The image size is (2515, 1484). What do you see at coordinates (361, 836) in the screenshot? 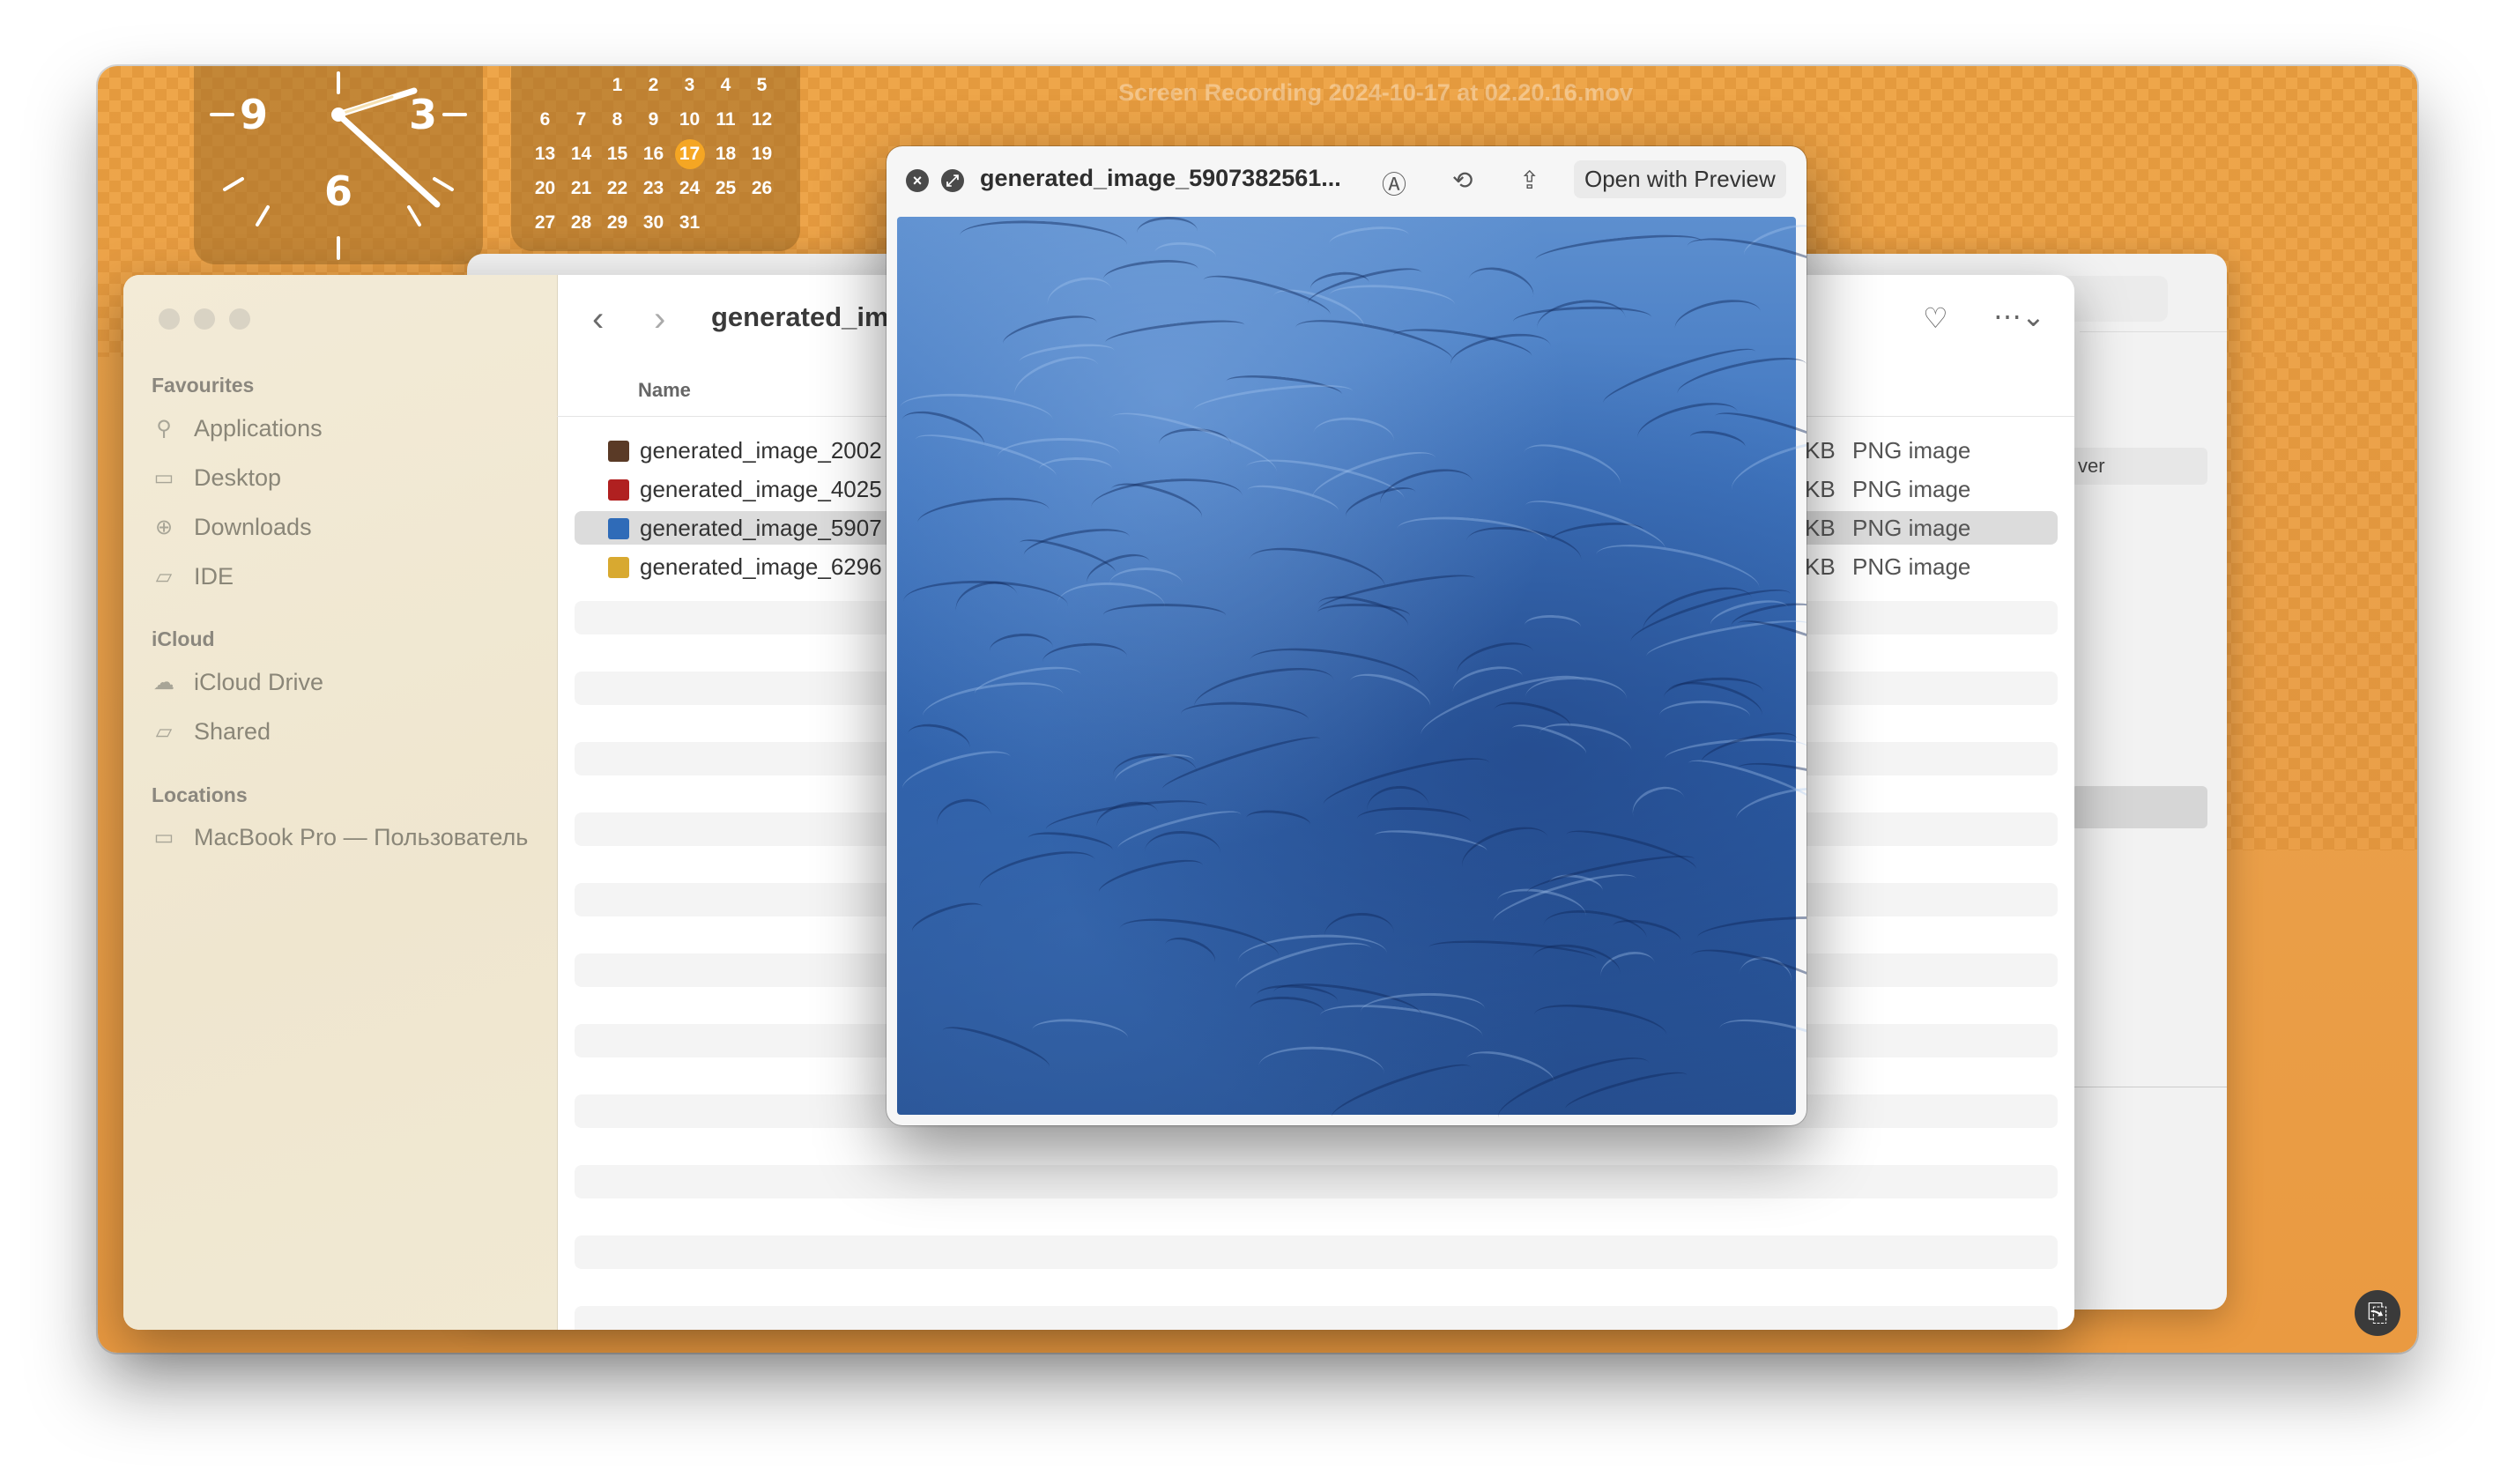
I see `sidebar-item-label: MacBook Pro — Пользователь` at bounding box center [361, 836].